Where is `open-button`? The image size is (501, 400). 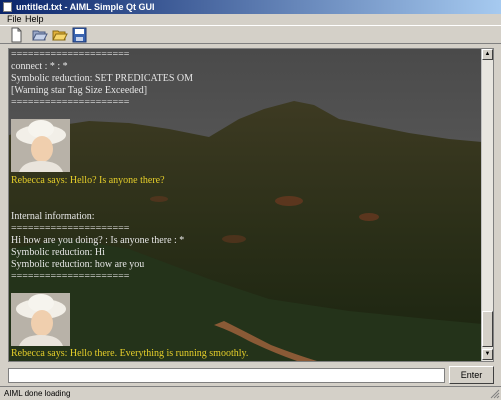 open-button is located at coordinates (39, 35).